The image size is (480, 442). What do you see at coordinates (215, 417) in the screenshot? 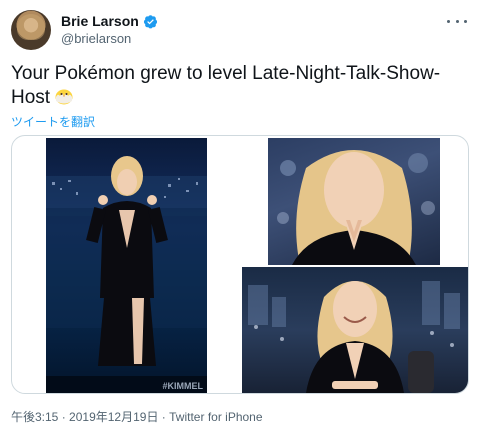
I see `tweet-client: Twitter for iPhone` at bounding box center [215, 417].